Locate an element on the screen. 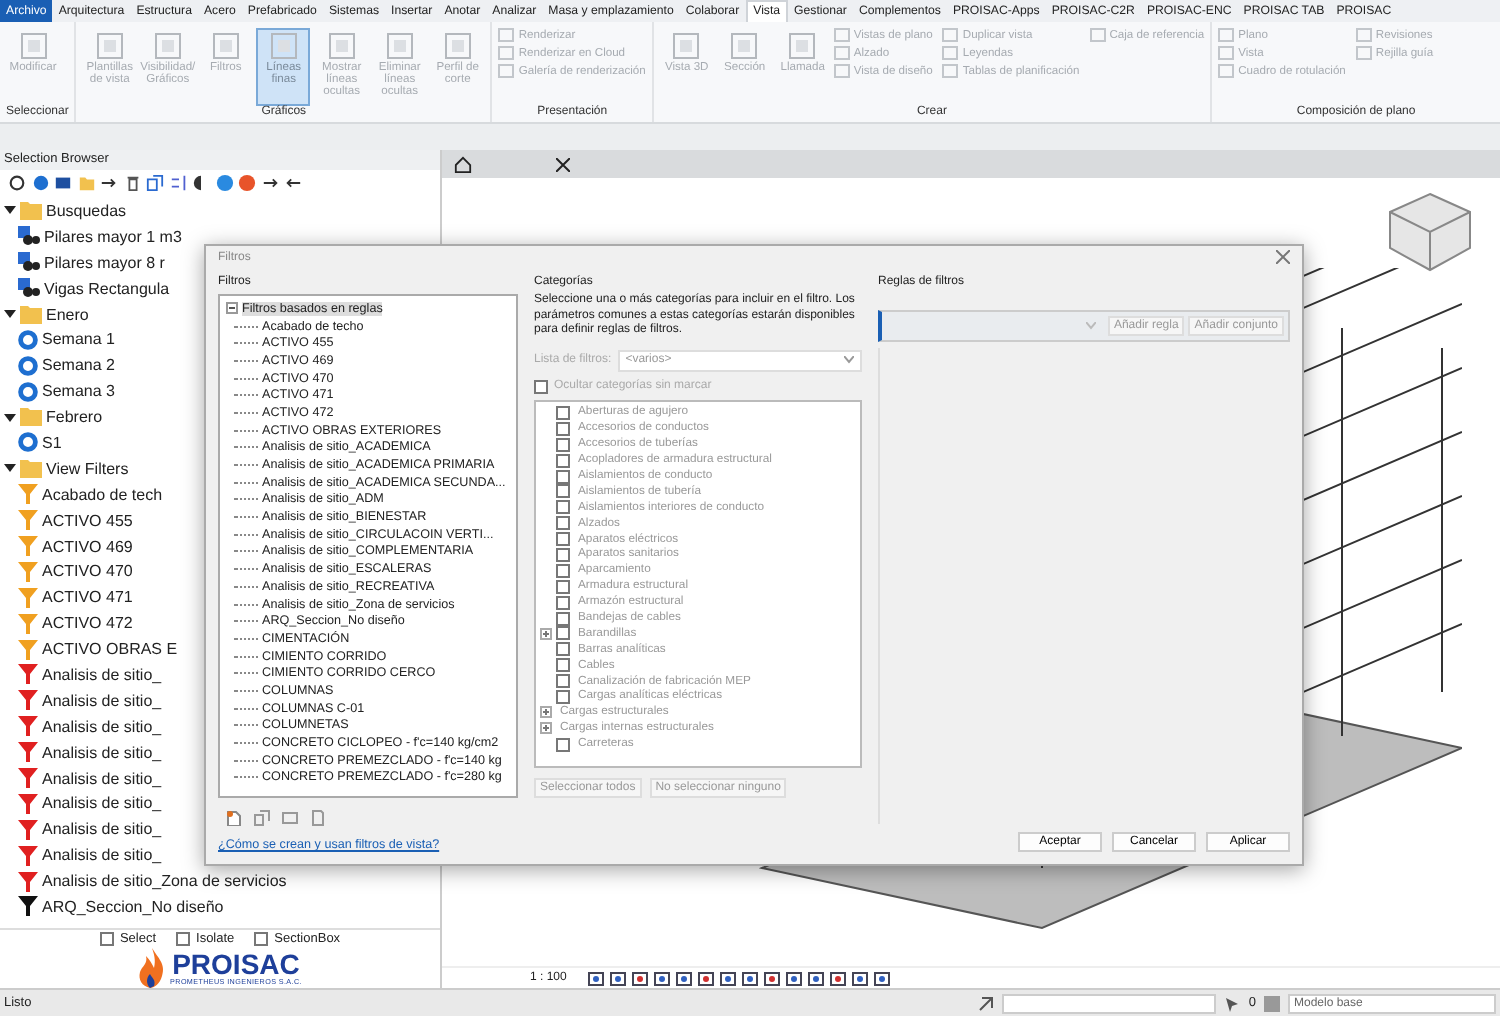  collapse-icon is located at coordinates (232, 308).